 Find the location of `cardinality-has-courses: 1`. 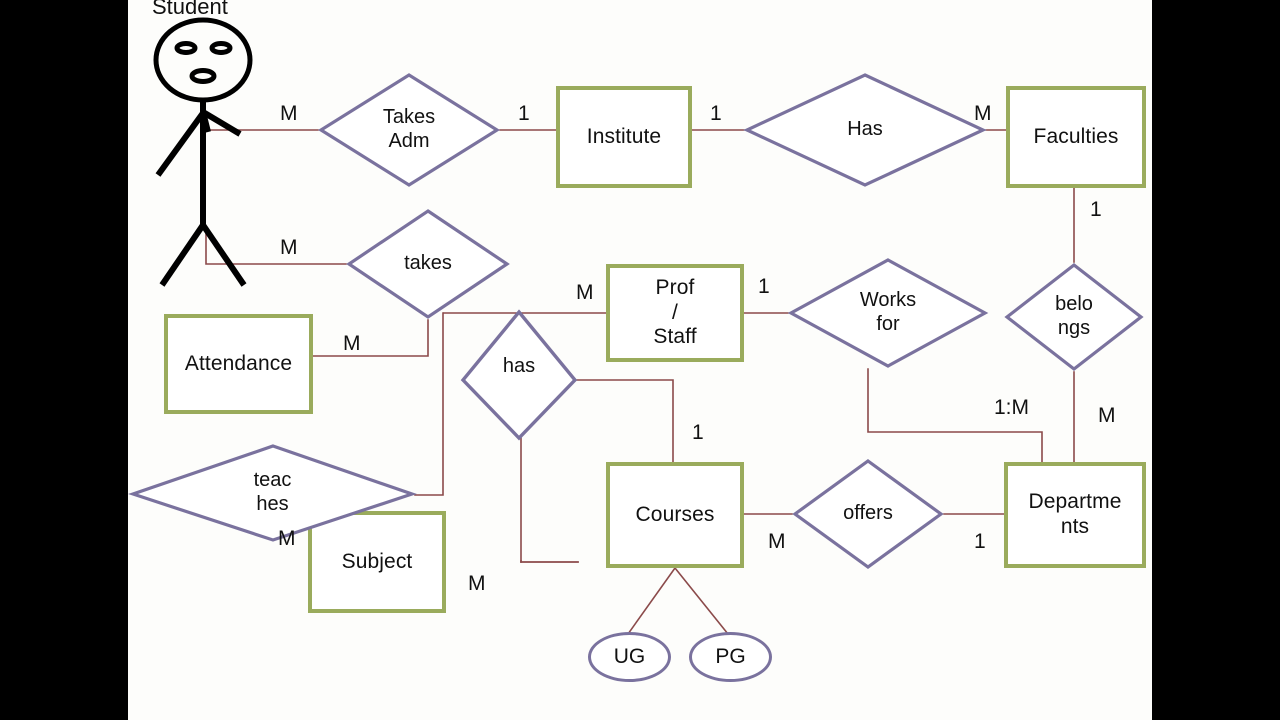

cardinality-has-courses: 1 is located at coordinates (698, 432).